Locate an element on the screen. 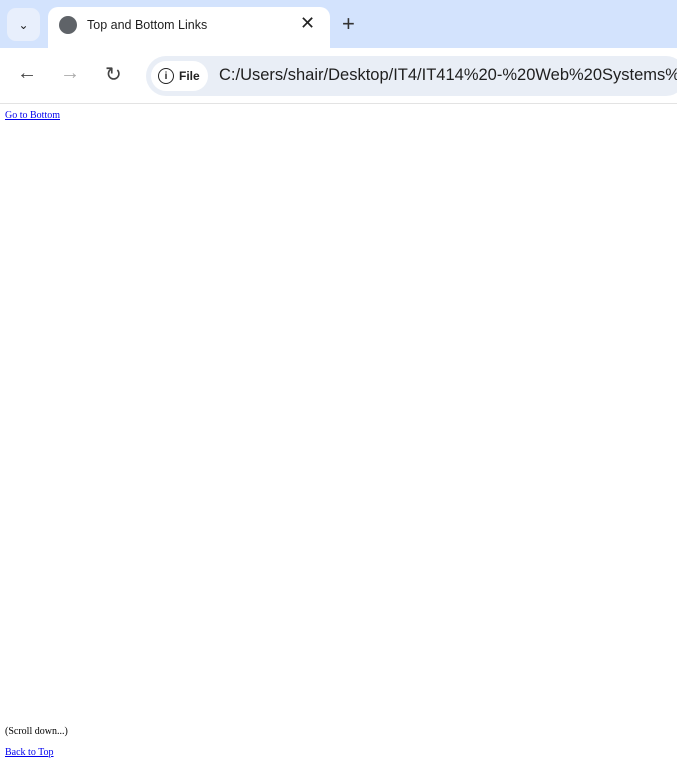 This screenshot has height=775, width=677. tab-active: Top and Bottom Links ✕ is located at coordinates (189, 28).